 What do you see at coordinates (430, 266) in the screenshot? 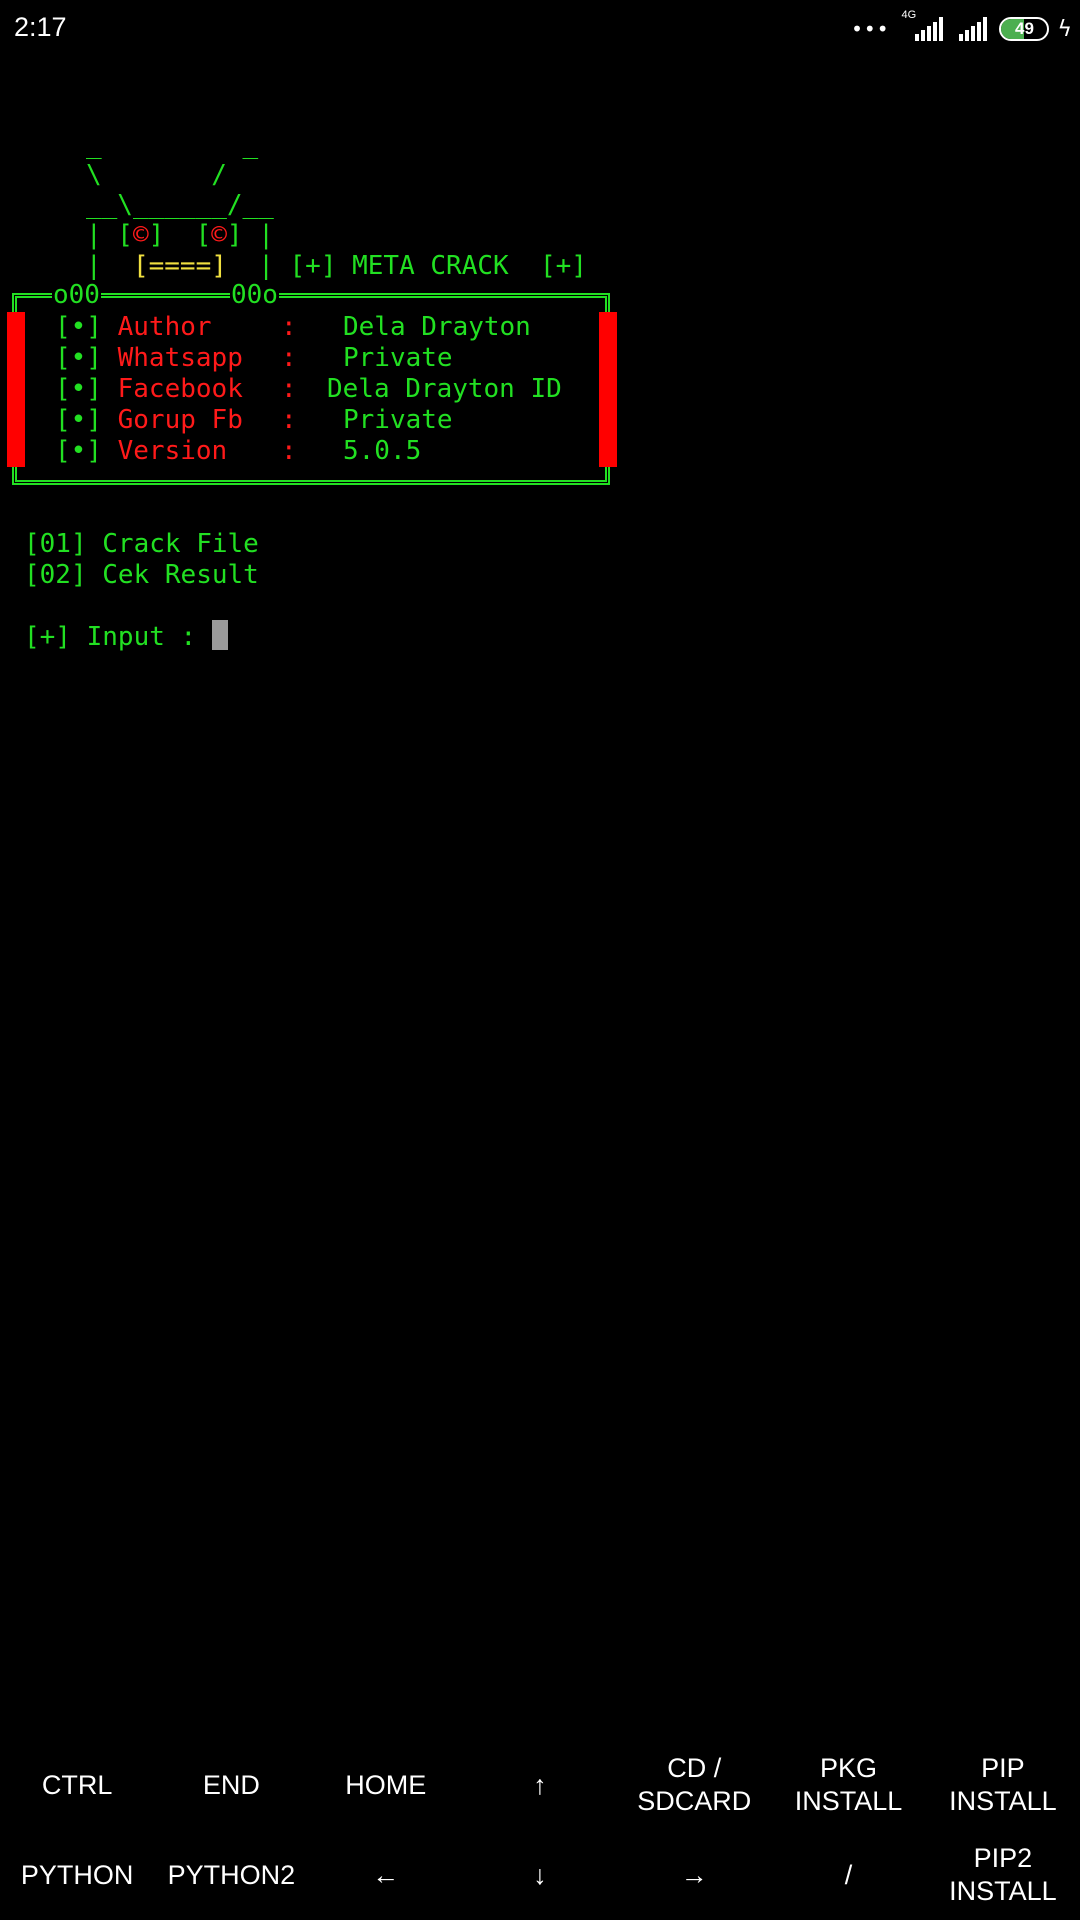
I see `app-title: [+] META CRACK [+]` at bounding box center [430, 266].